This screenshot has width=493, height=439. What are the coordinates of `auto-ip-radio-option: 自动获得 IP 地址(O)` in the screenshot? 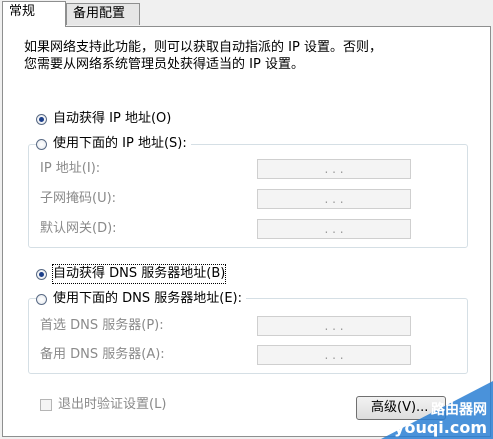 It's located at (103, 119).